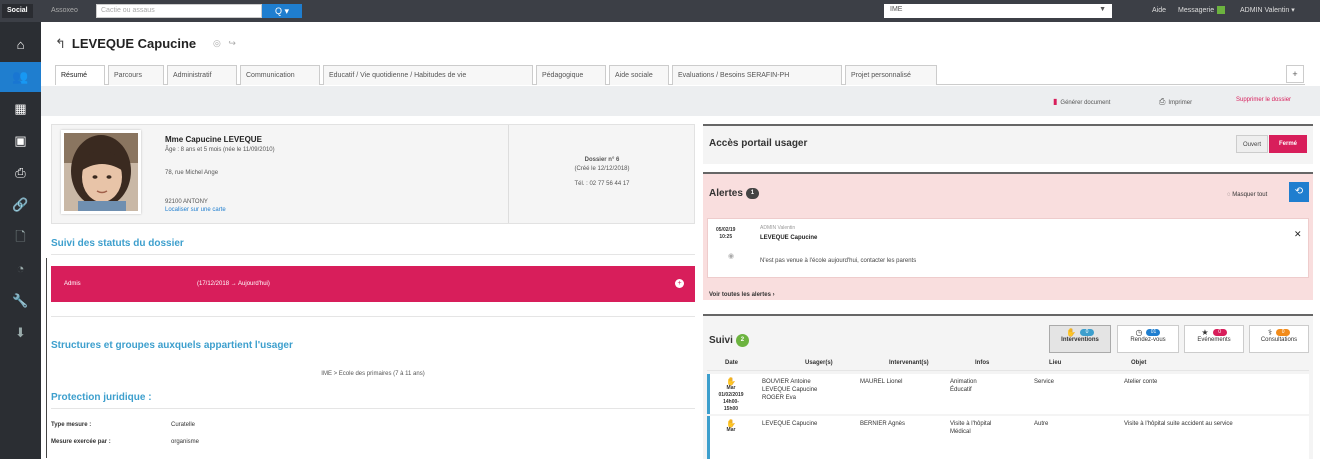  Describe the element at coordinates (679, 283) in the screenshot. I see `add-status-icon: +` at that location.